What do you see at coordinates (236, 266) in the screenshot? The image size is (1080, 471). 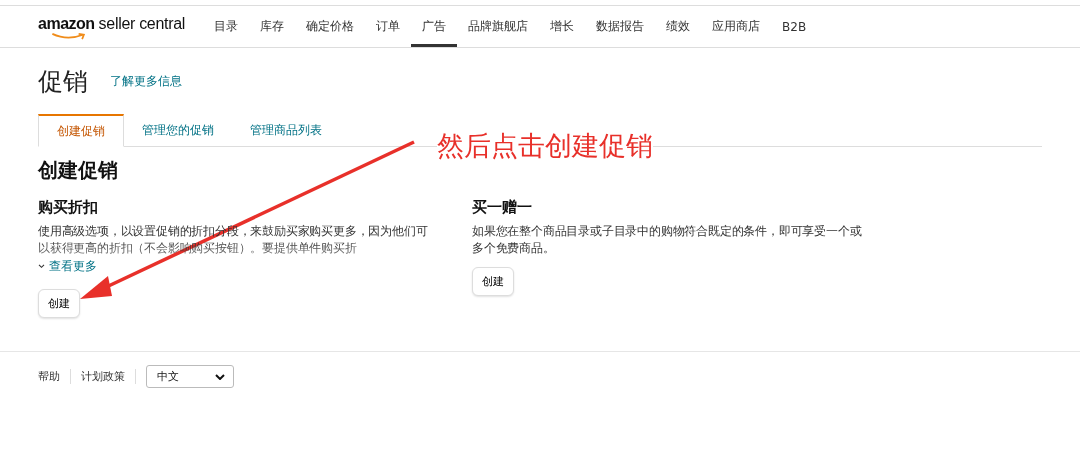 I see `see-more-link: 查看更多` at bounding box center [236, 266].